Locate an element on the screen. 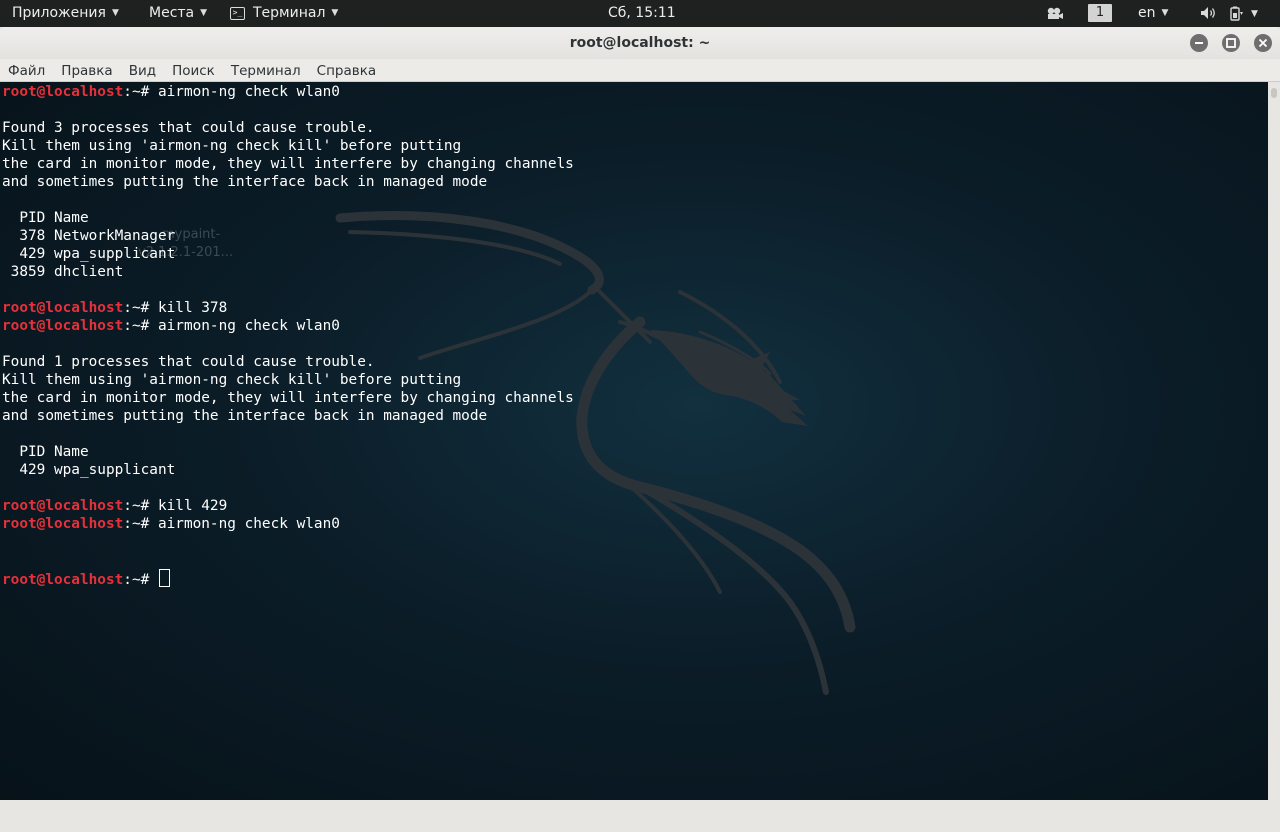  maximize-icon is located at coordinates (1231, 43).